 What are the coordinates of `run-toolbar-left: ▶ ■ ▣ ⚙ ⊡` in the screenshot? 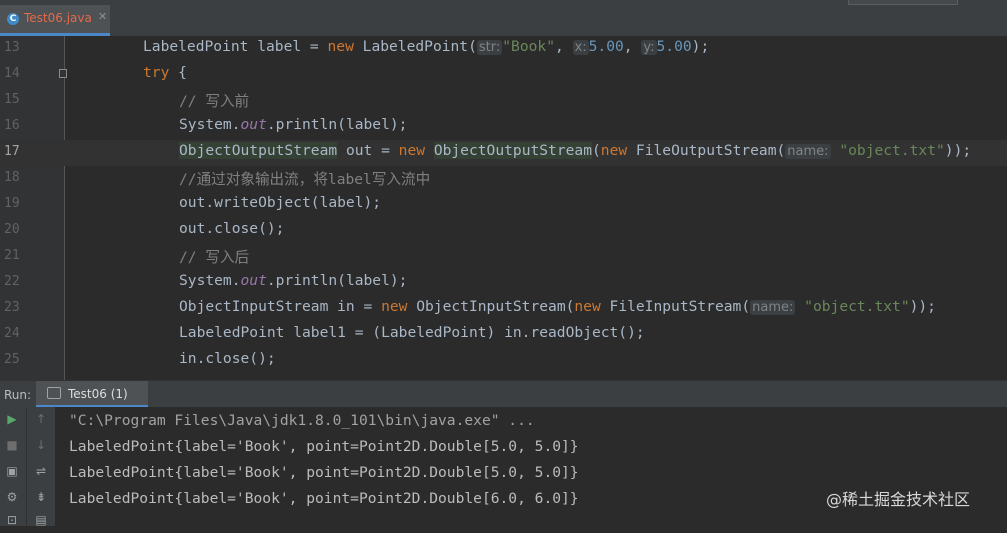 It's located at (13, 467).